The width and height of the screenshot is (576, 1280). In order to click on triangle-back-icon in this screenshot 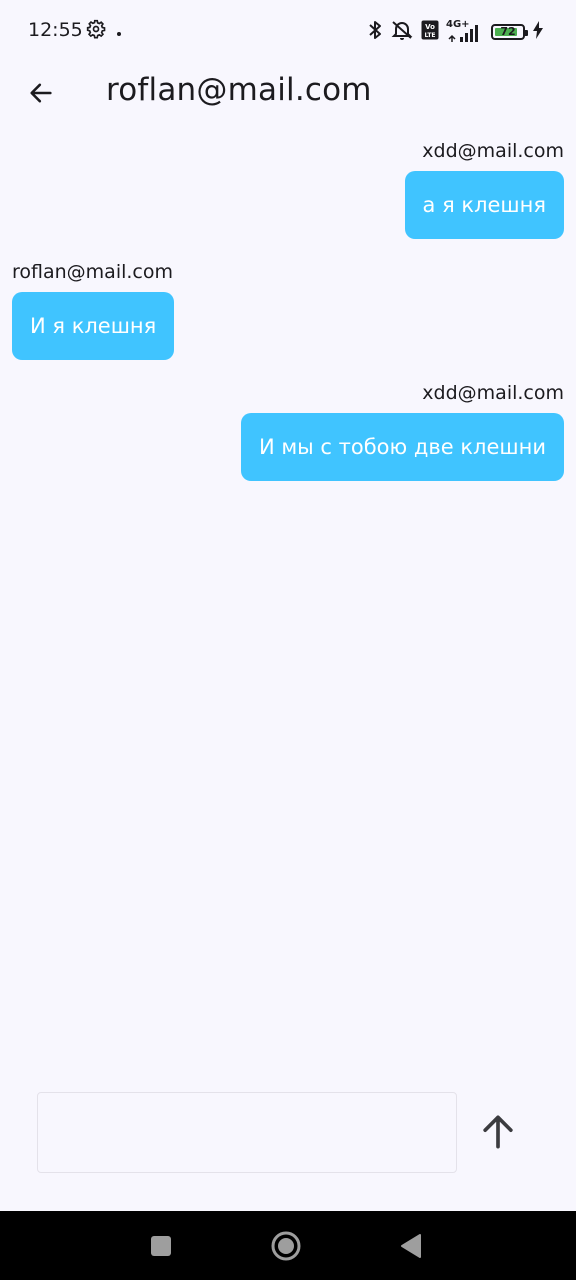, I will do `click(411, 1246)`.